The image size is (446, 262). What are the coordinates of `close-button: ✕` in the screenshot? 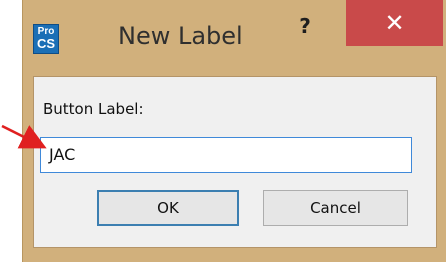 It's located at (394, 23).